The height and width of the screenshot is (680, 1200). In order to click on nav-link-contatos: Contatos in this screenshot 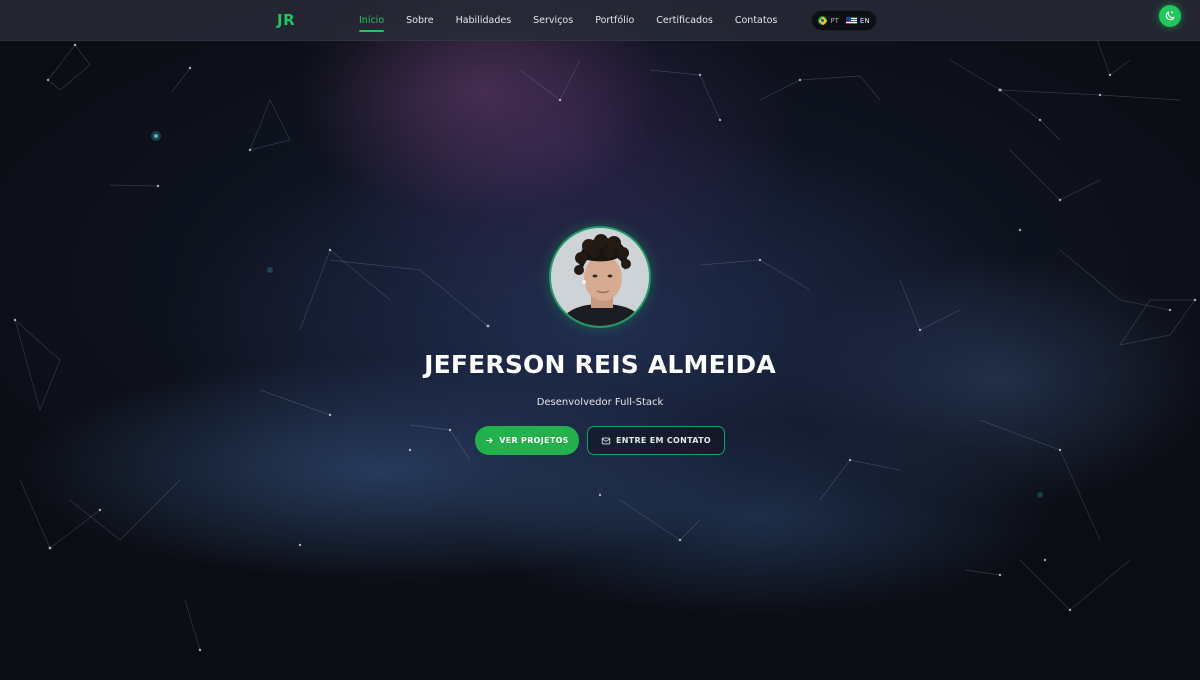, I will do `click(756, 20)`.